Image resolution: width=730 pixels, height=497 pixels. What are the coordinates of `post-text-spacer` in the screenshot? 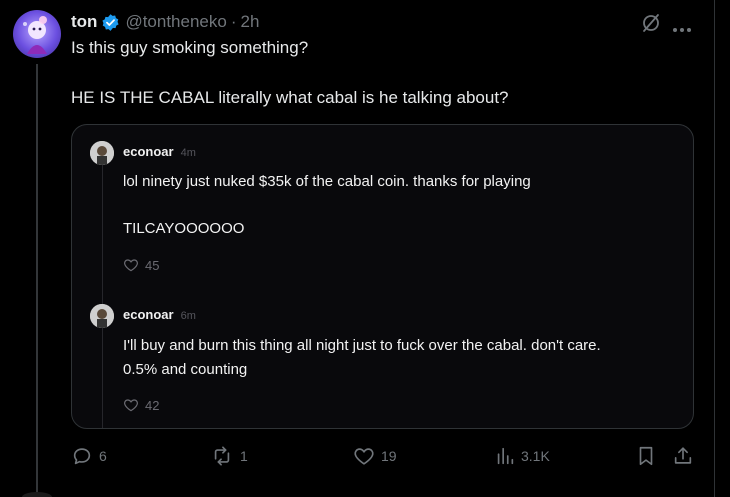 It's located at (381, 73).